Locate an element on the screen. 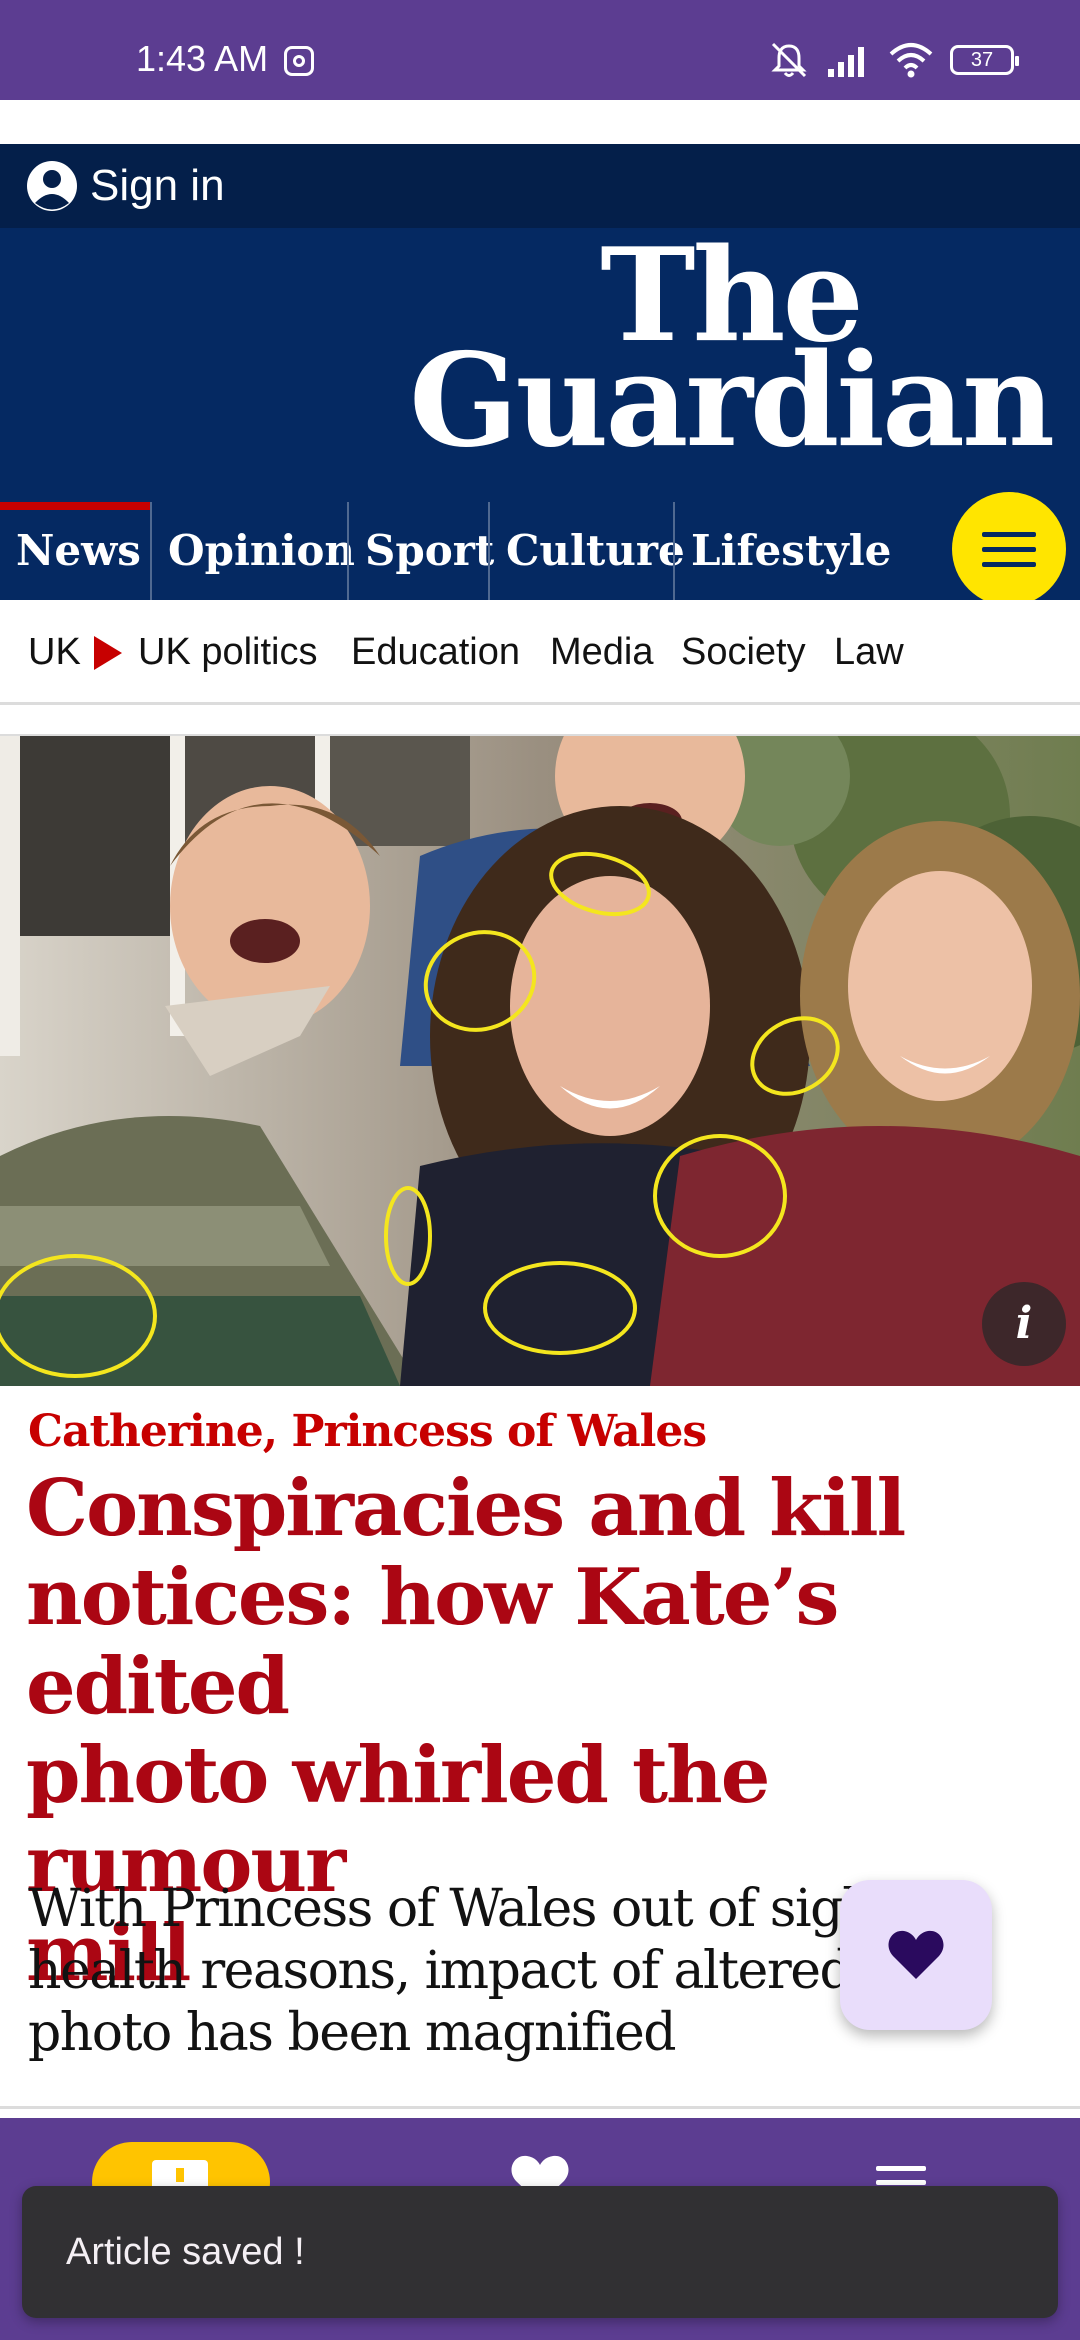 The height and width of the screenshot is (2340, 1080). logo-line-2: Guardian is located at coordinates (732, 400).